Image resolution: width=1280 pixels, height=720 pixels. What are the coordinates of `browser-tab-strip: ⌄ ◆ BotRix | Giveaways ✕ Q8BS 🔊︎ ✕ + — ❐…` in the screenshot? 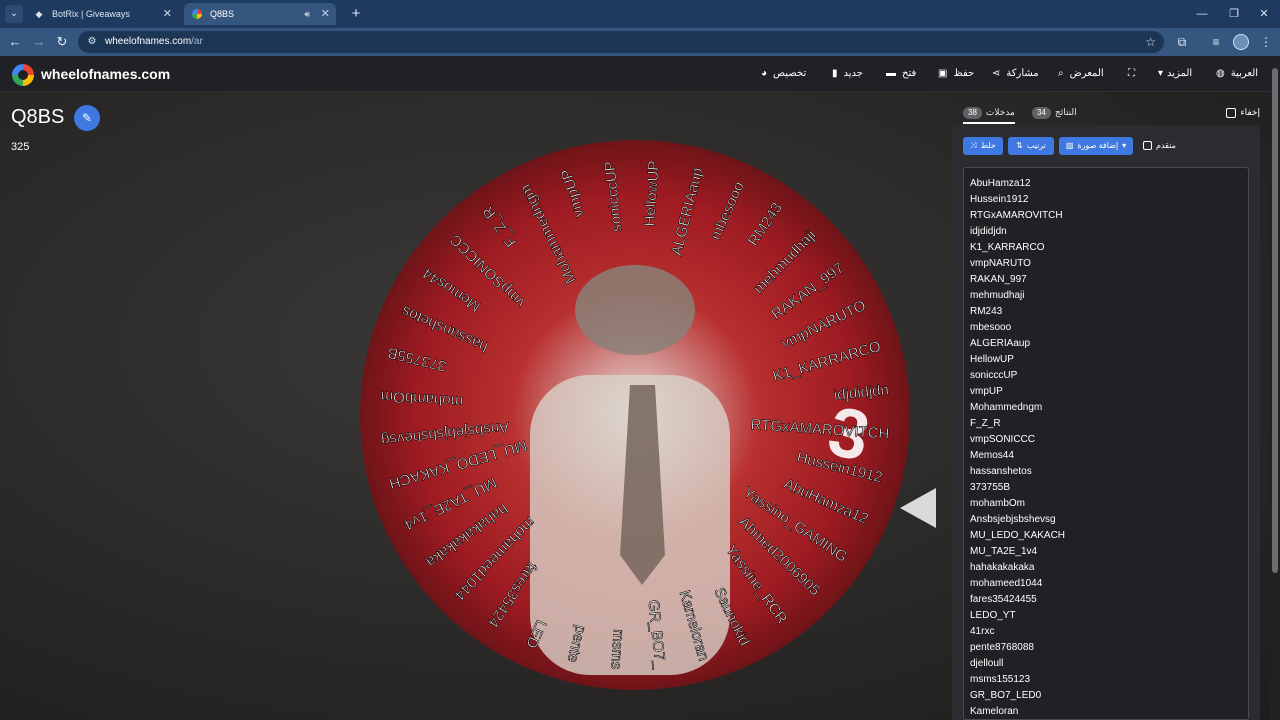 It's located at (640, 14).